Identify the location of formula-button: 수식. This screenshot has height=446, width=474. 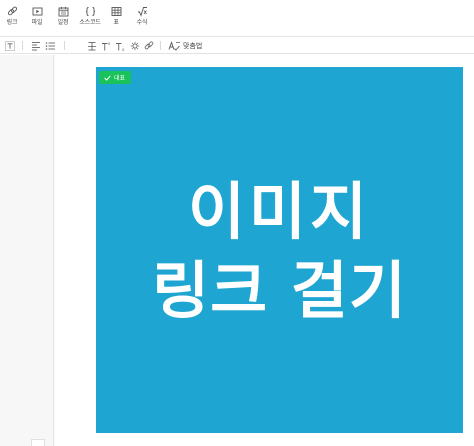
(142, 20).